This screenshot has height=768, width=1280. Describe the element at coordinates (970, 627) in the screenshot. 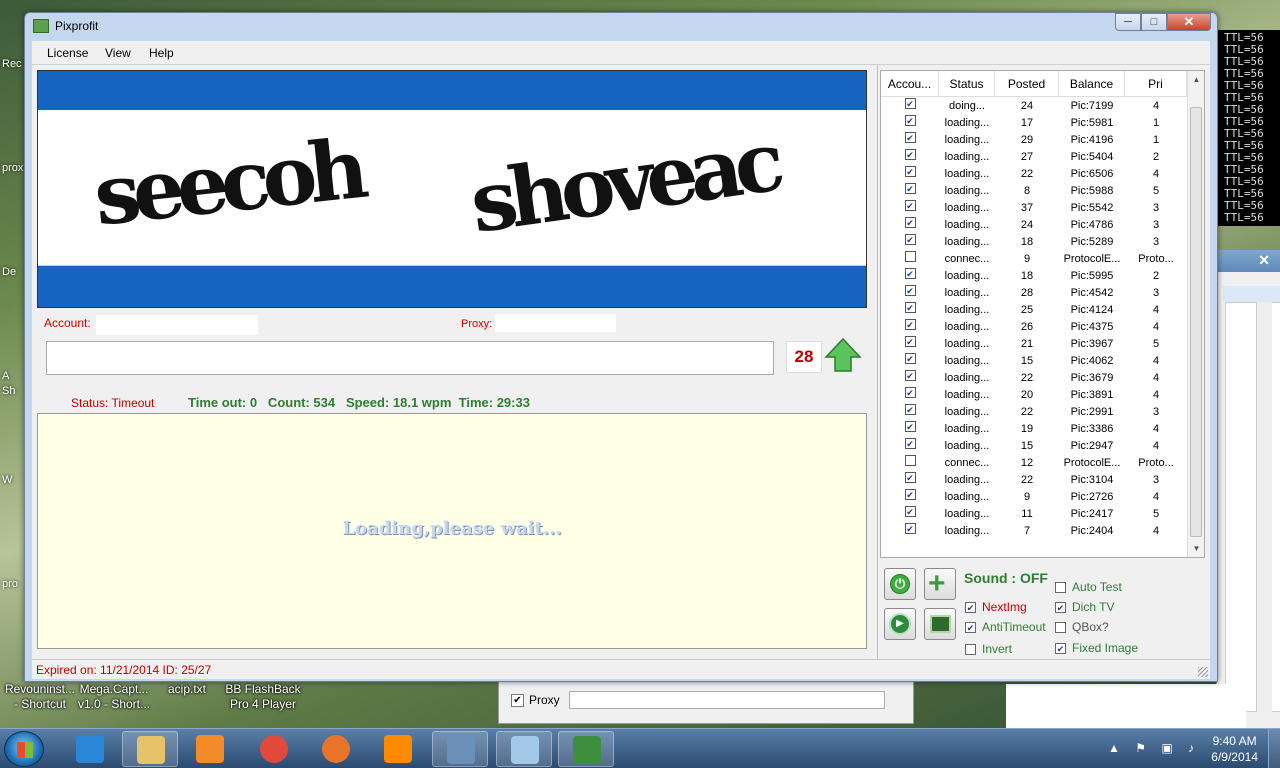

I see `antitimeout-checkbox: ✔` at that location.